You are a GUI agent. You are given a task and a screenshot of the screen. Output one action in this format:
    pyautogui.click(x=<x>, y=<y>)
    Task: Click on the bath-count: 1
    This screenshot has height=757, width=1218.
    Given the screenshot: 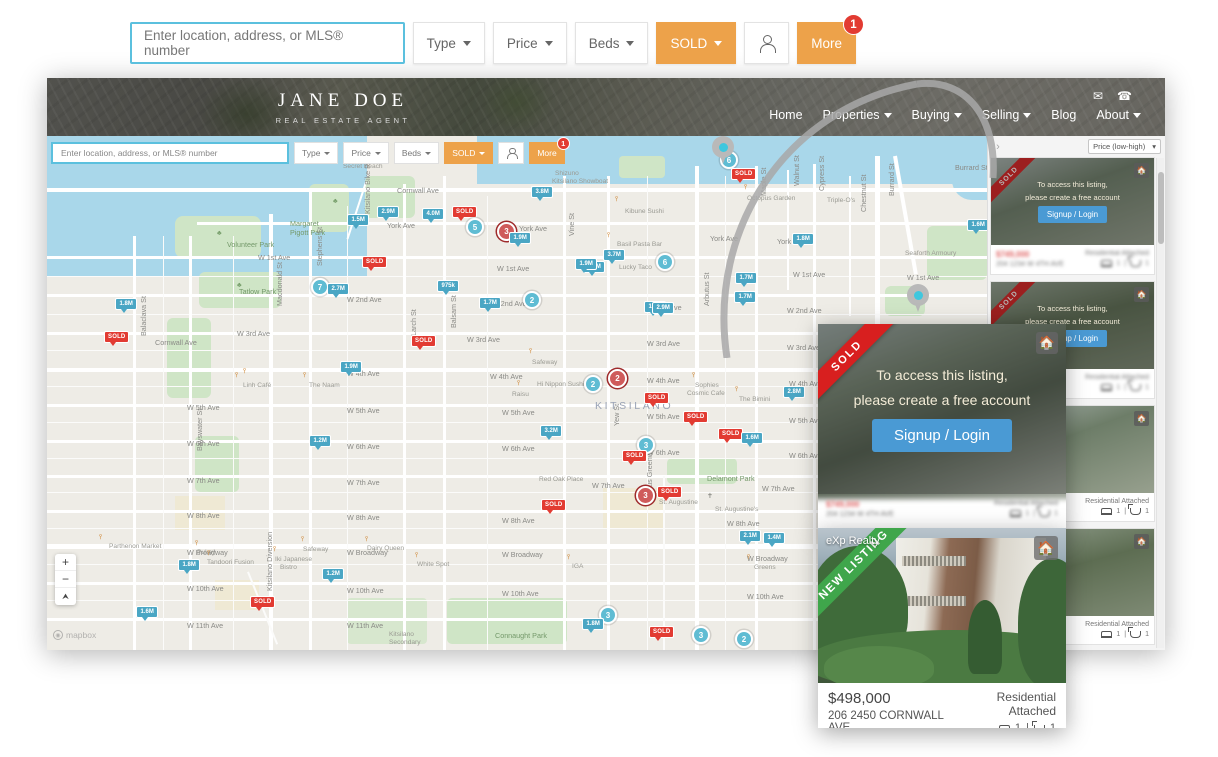 What is the action you would take?
    pyautogui.click(x=1147, y=511)
    